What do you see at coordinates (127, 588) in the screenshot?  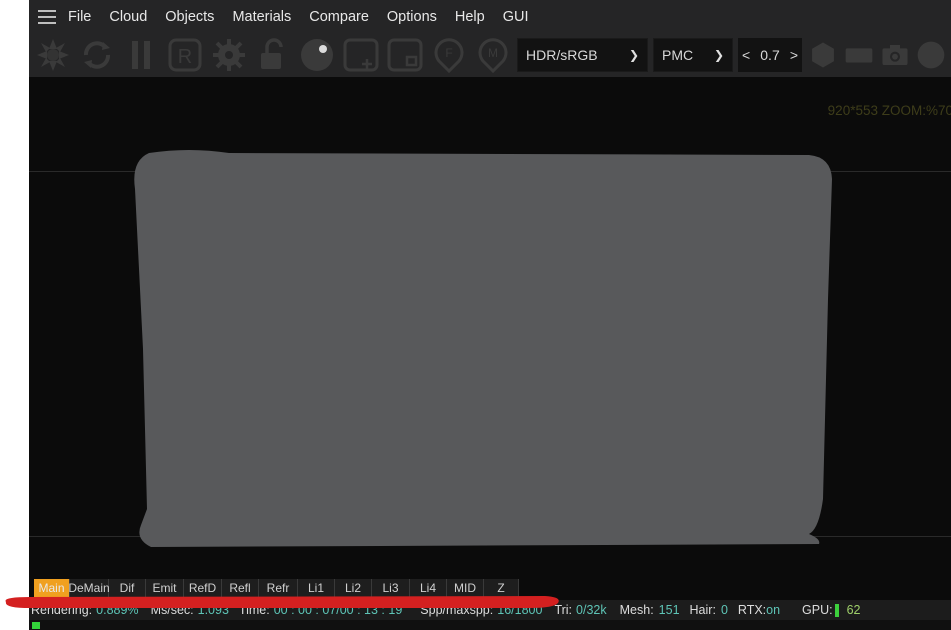 I see `tab-dif: Dif` at bounding box center [127, 588].